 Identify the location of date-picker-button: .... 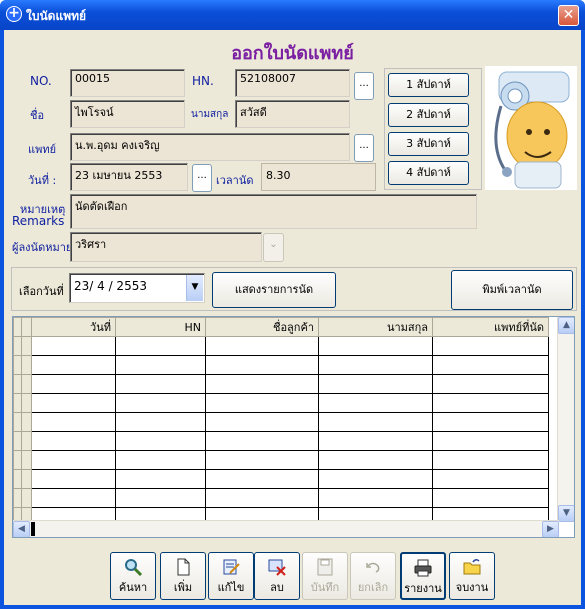
(202, 178).